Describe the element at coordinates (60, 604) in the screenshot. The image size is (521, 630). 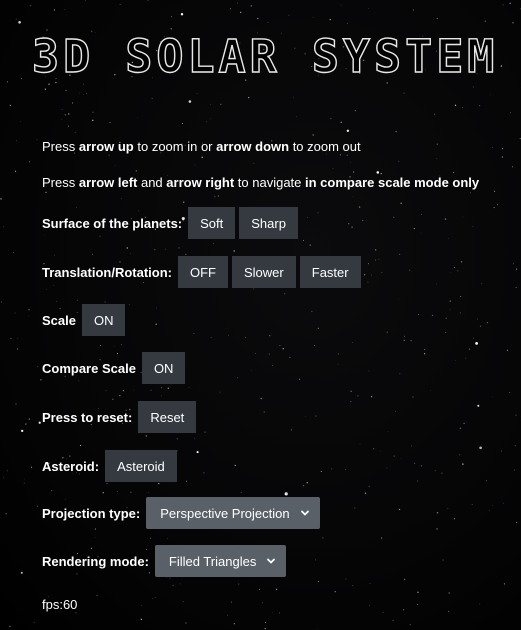
I see `fps-counter: fps:60` at that location.